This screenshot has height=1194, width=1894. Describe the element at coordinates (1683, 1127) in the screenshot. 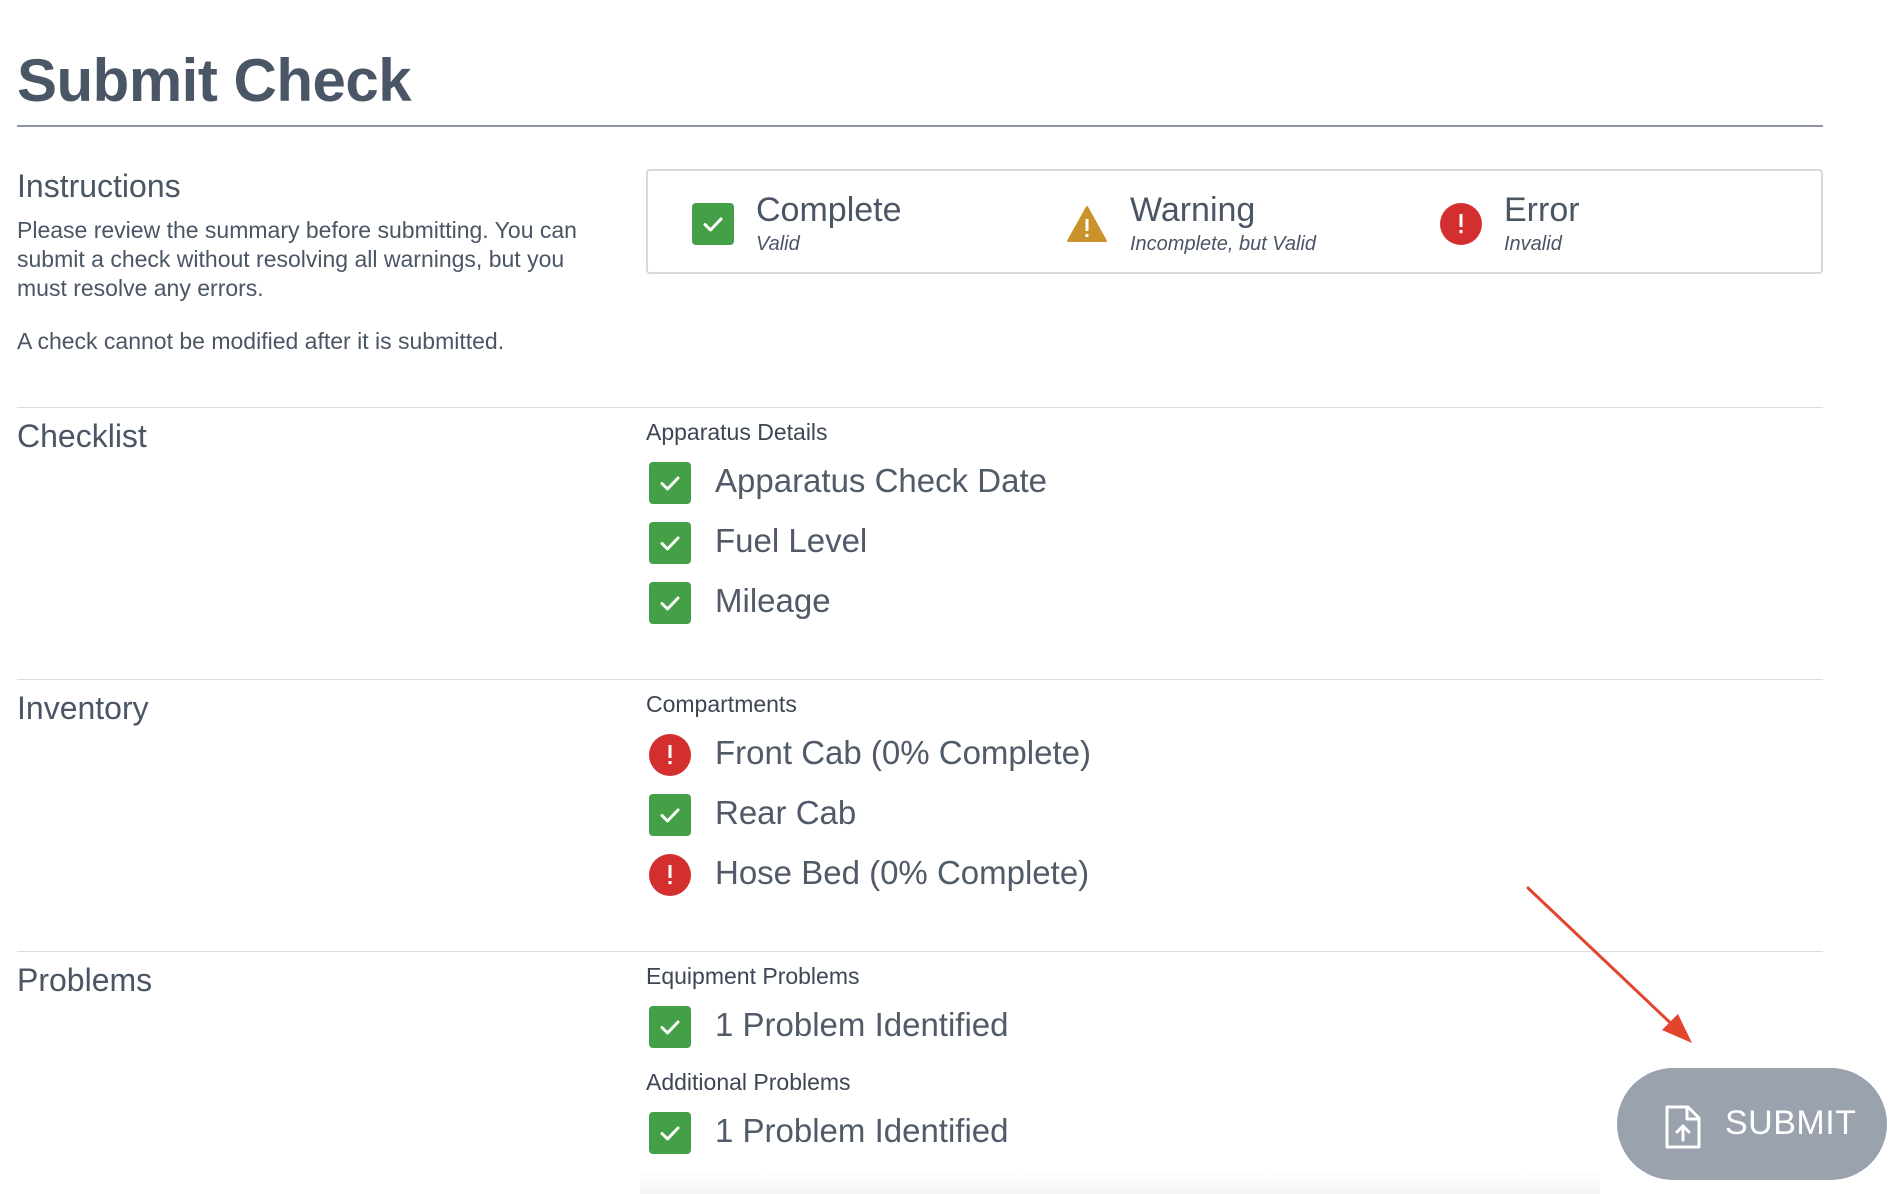

I see `file-upload-icon` at that location.